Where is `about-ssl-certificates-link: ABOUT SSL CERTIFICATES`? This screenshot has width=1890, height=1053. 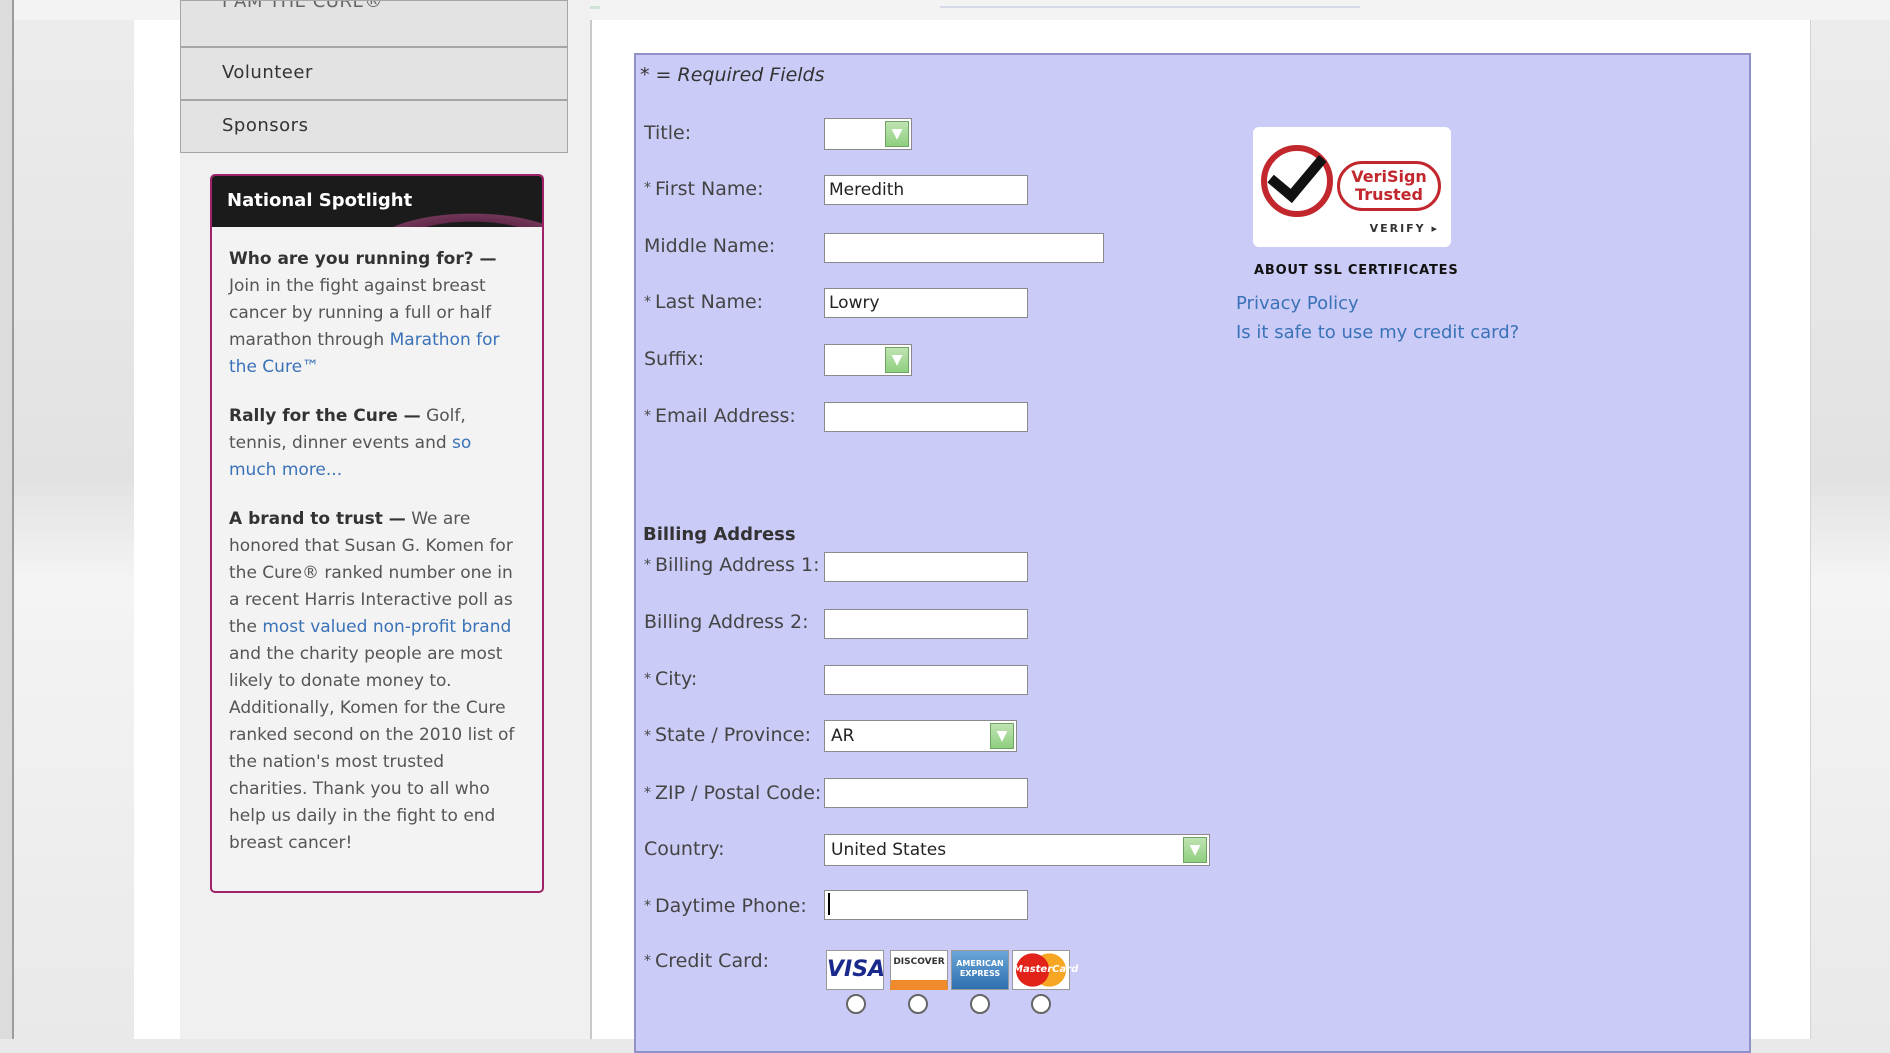
about-ssl-certificates-link: ABOUT SSL CERTIFICATES is located at coordinates (1356, 270).